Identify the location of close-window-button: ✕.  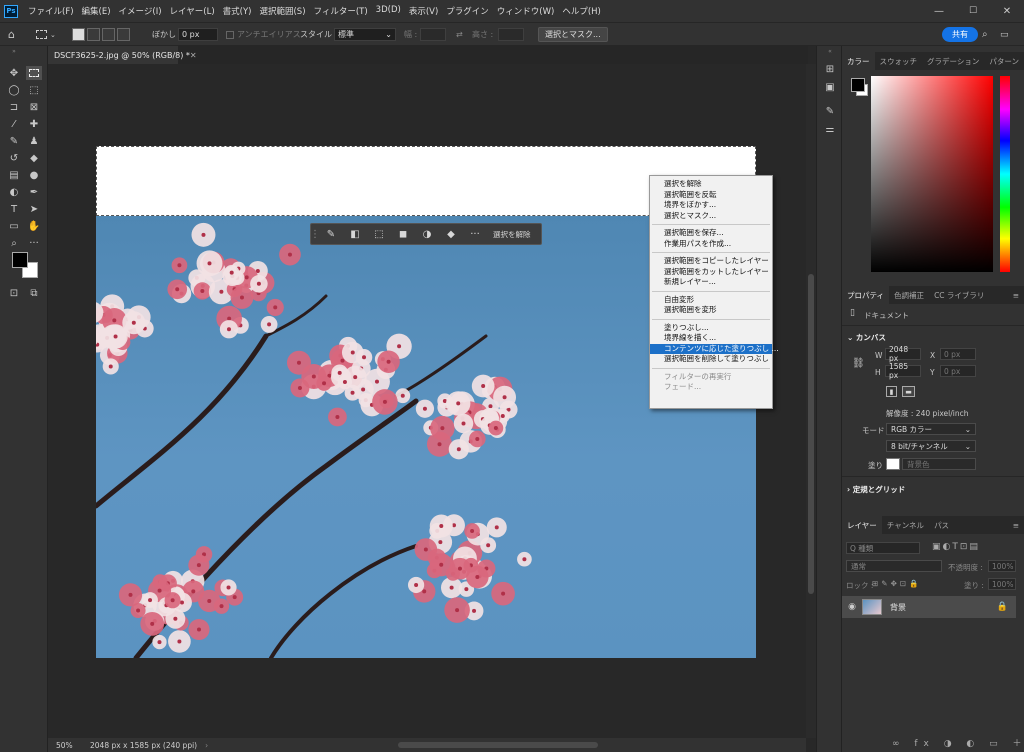
(1007, 11).